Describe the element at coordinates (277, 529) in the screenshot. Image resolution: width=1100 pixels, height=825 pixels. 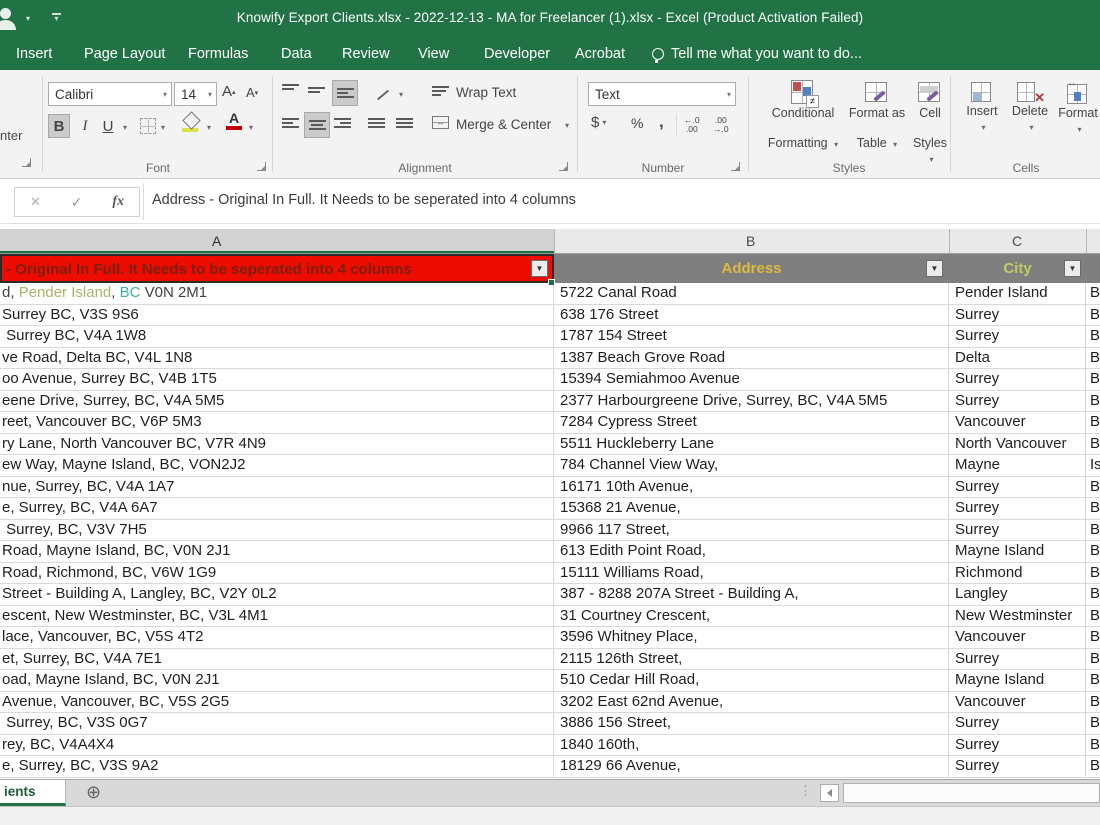
I see `cell-a: Surrey, BC, V3V 7H5` at that location.